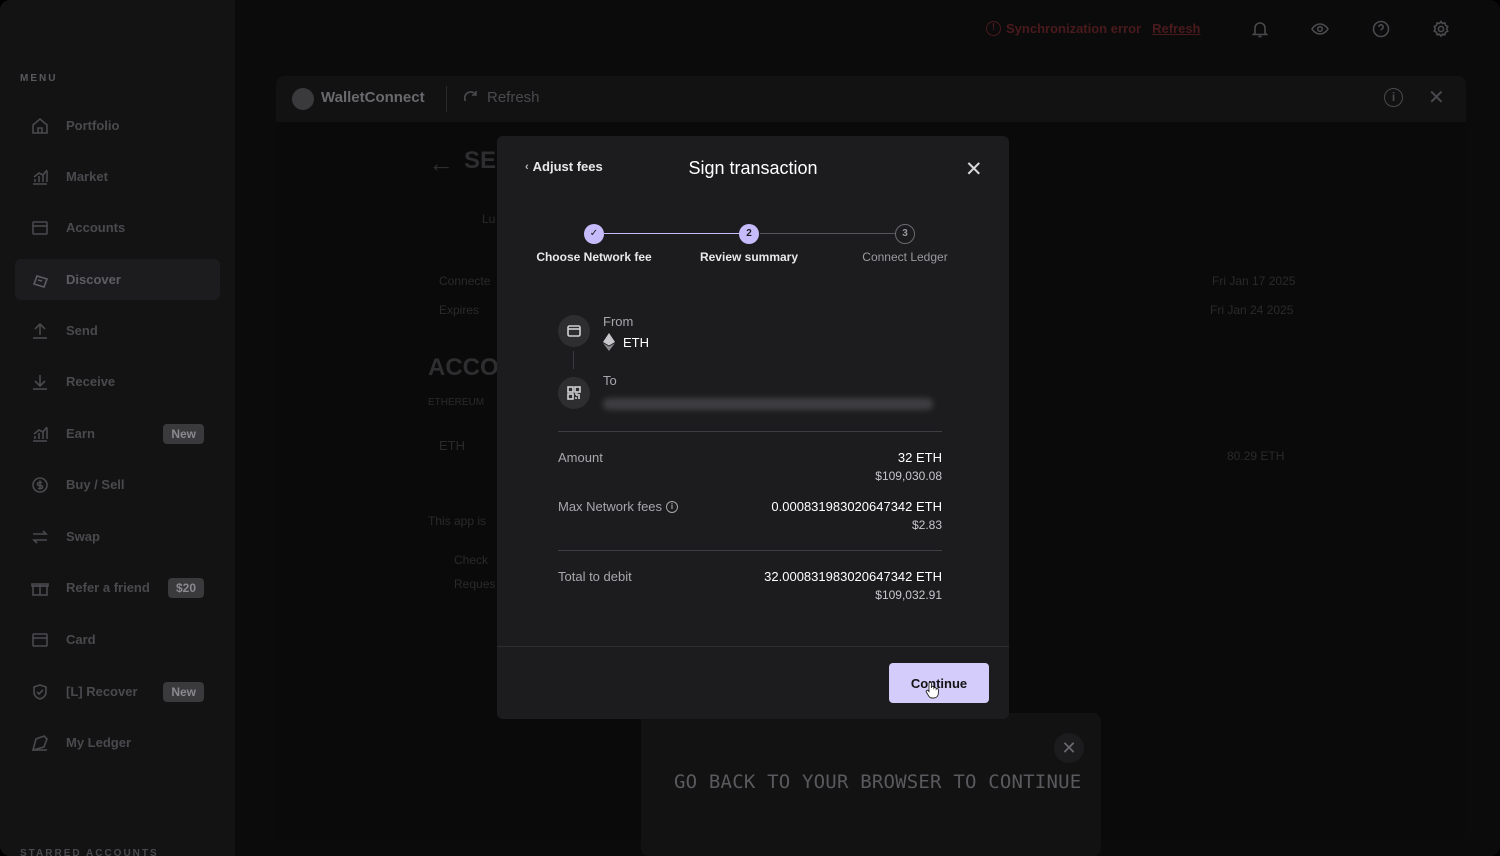 The height and width of the screenshot is (856, 1500). I want to click on sidebar-item-discover: Discover, so click(117, 279).